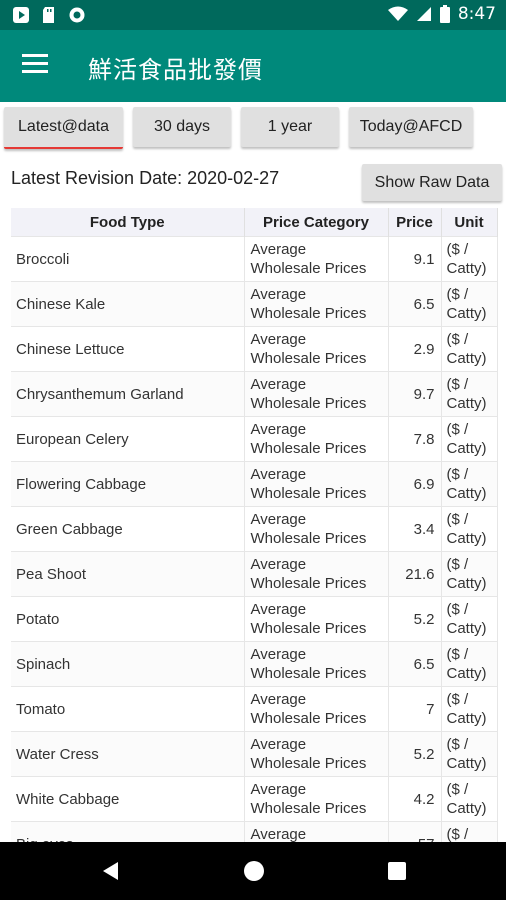  What do you see at coordinates (424, 259) in the screenshot?
I see `price-cell-text: 9.1` at bounding box center [424, 259].